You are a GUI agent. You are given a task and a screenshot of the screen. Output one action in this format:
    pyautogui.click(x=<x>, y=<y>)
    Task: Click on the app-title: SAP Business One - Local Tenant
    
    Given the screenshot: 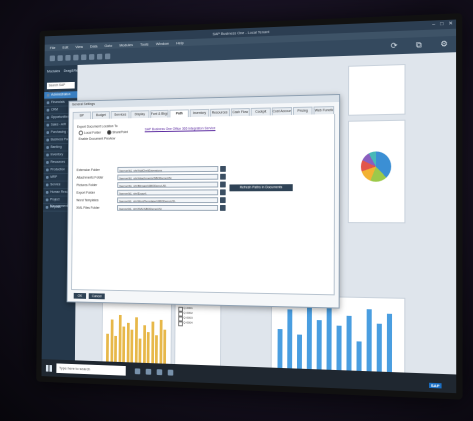 What is the action you would take?
    pyautogui.click(x=241, y=33)
    